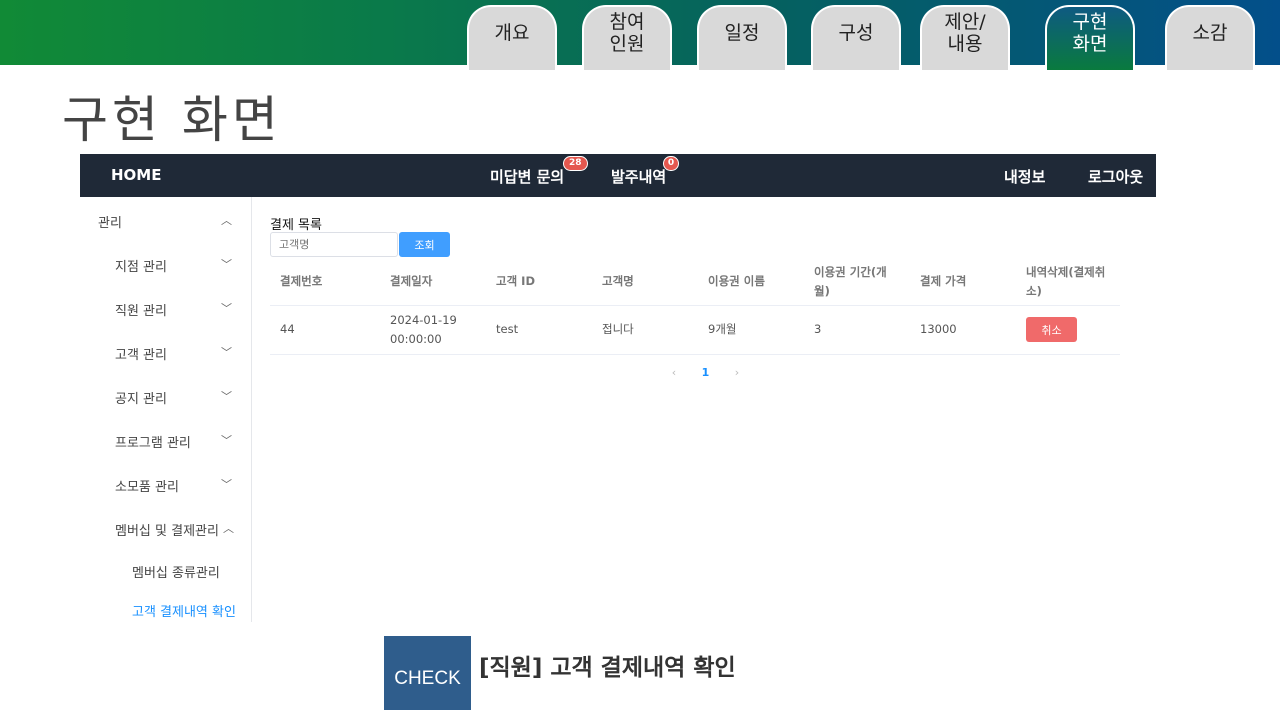 The width and height of the screenshot is (1280, 720). I want to click on sidebar-item-membership-payment: 멤버십 및 결제관리 ︿, so click(165, 530).